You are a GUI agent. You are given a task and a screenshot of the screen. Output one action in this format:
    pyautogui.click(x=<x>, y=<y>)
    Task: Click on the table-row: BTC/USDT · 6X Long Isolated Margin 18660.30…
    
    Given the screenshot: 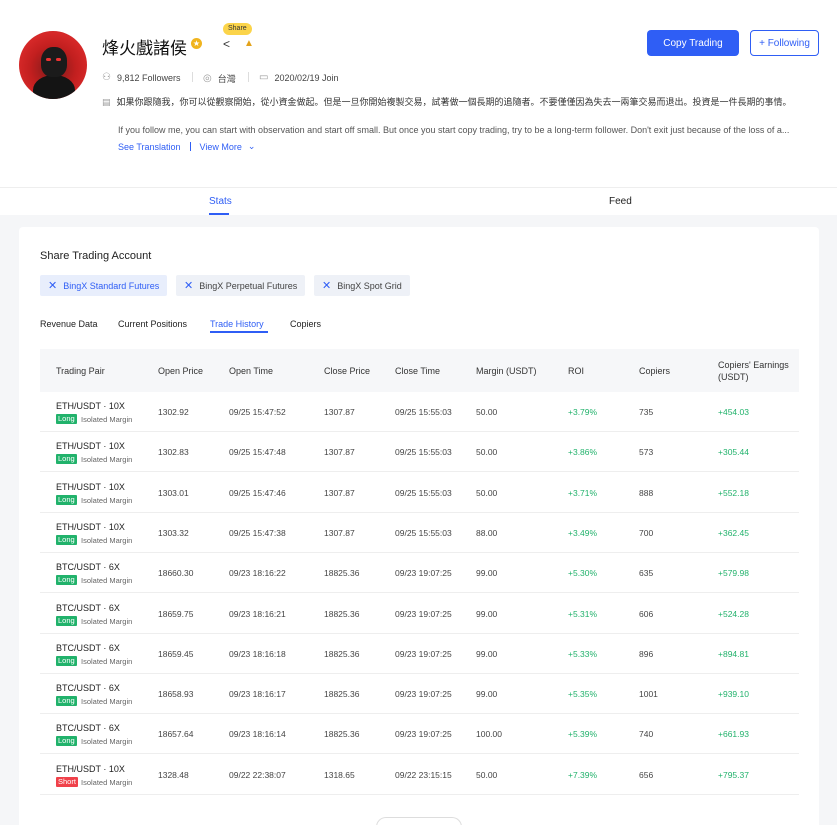 What is the action you would take?
    pyautogui.click(x=419, y=573)
    